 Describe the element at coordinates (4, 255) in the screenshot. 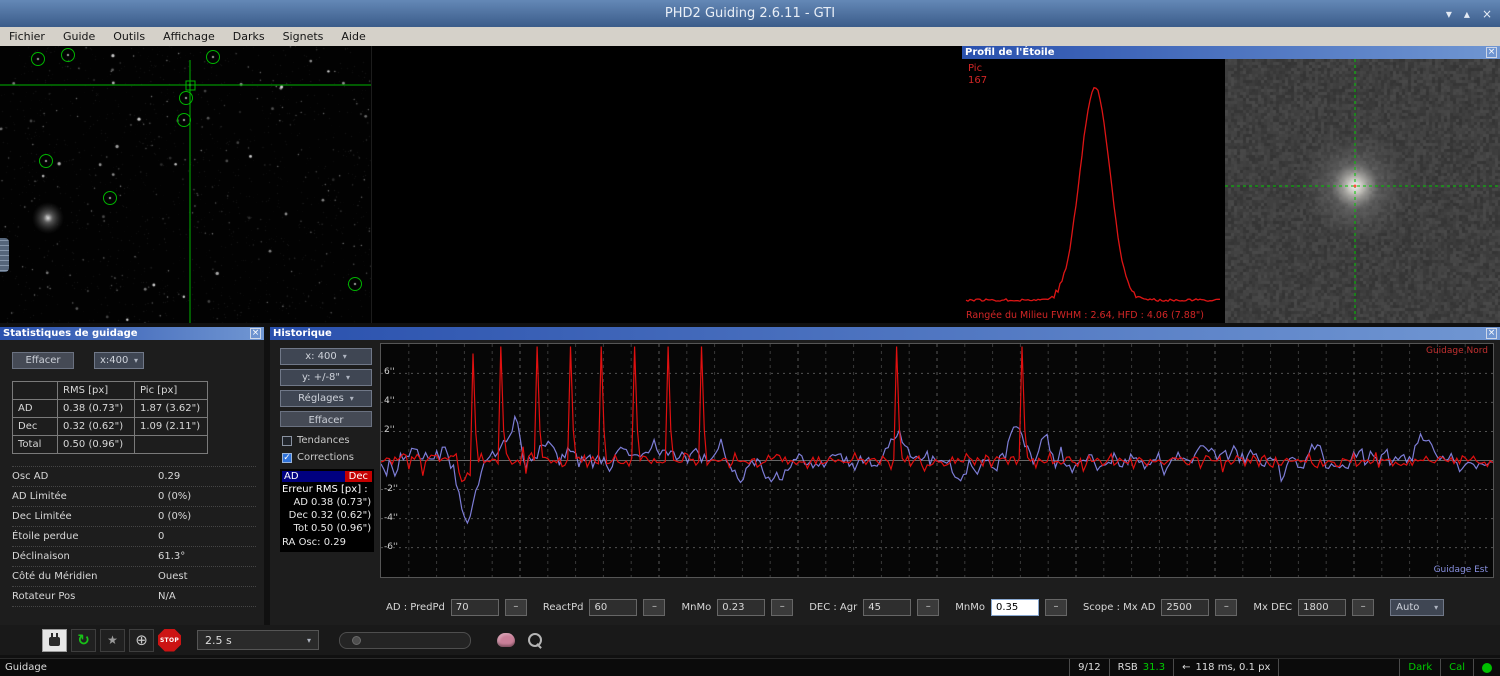

I see `pane-collapse-handle` at that location.